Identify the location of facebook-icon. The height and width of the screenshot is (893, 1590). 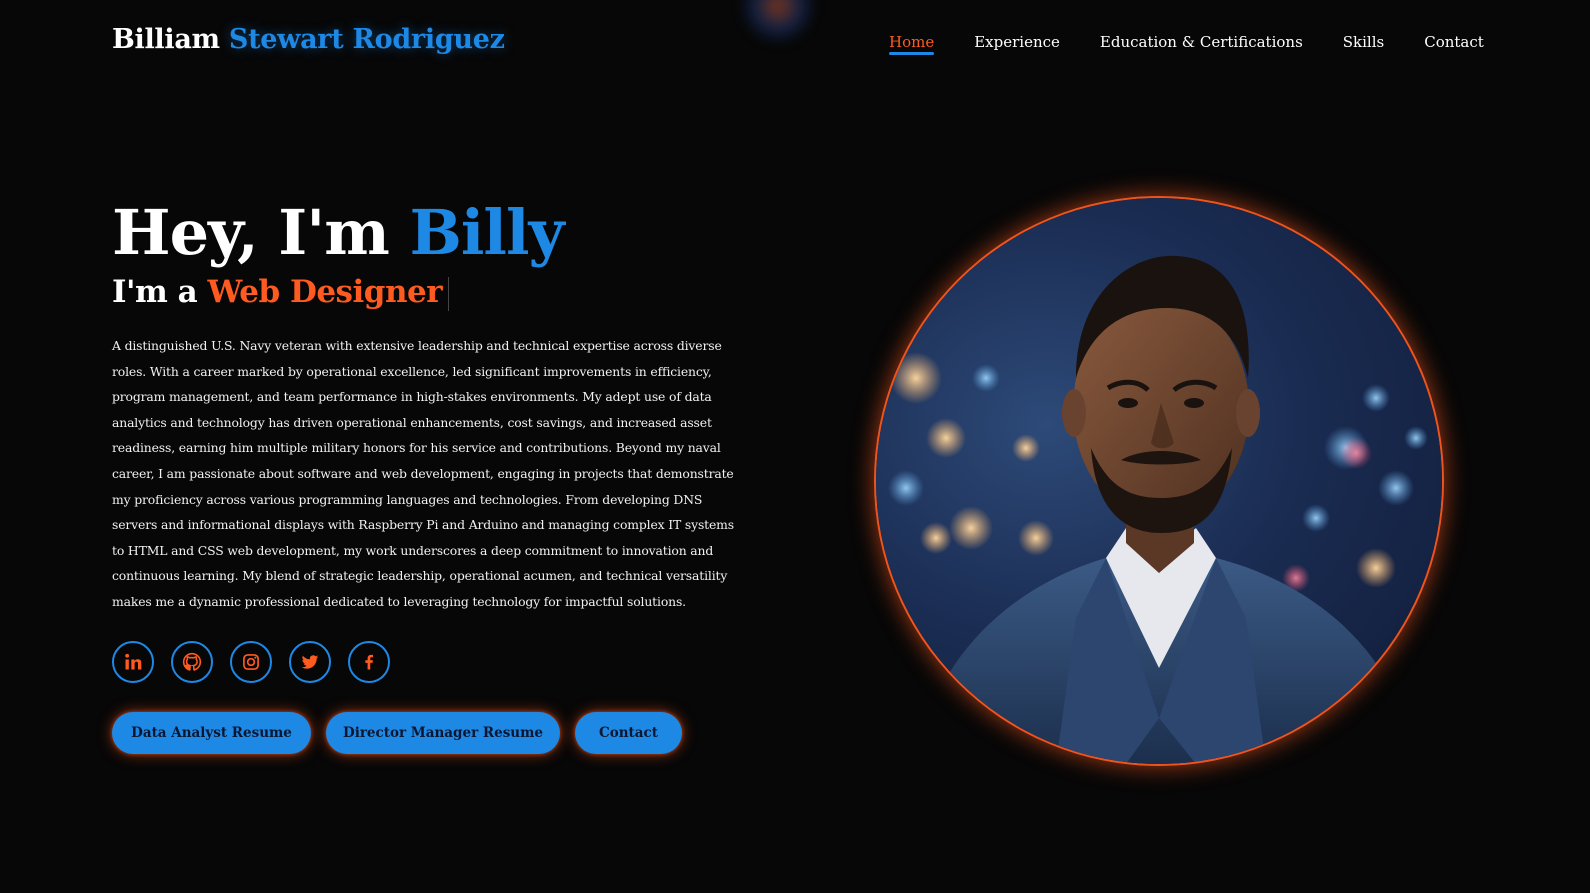
(369, 662).